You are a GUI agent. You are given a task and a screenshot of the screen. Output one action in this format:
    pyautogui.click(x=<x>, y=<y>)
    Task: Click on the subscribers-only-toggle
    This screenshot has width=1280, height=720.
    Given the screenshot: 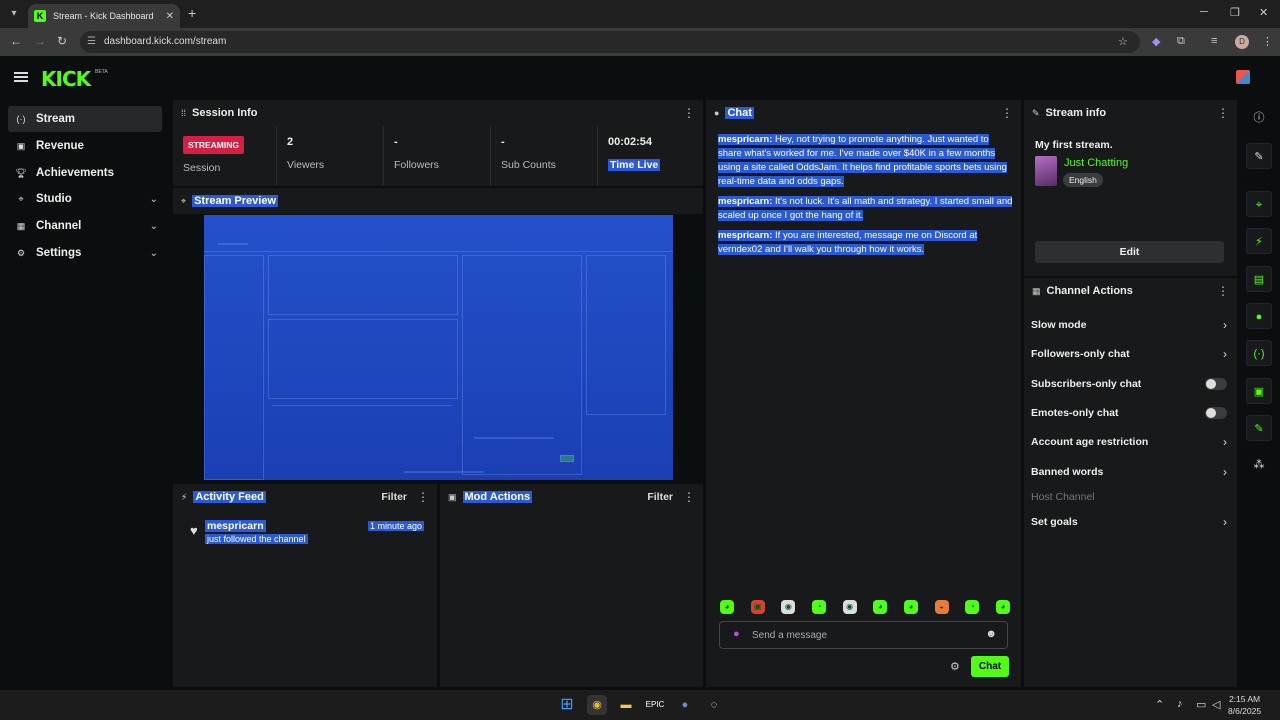 What is the action you would take?
    pyautogui.click(x=1216, y=384)
    